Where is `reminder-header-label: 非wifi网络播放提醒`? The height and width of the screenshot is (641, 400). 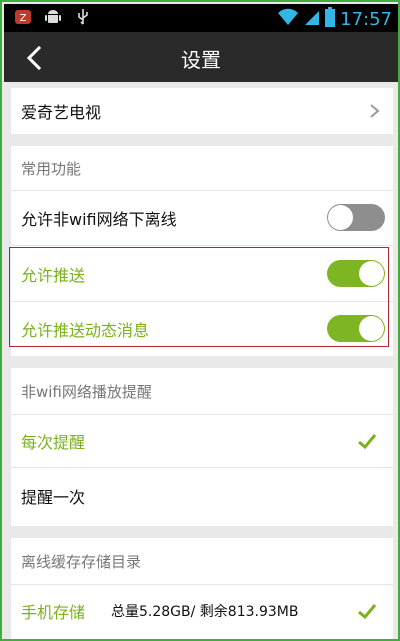
reminder-header-label: 非wifi网络播放提醒 is located at coordinates (86, 391).